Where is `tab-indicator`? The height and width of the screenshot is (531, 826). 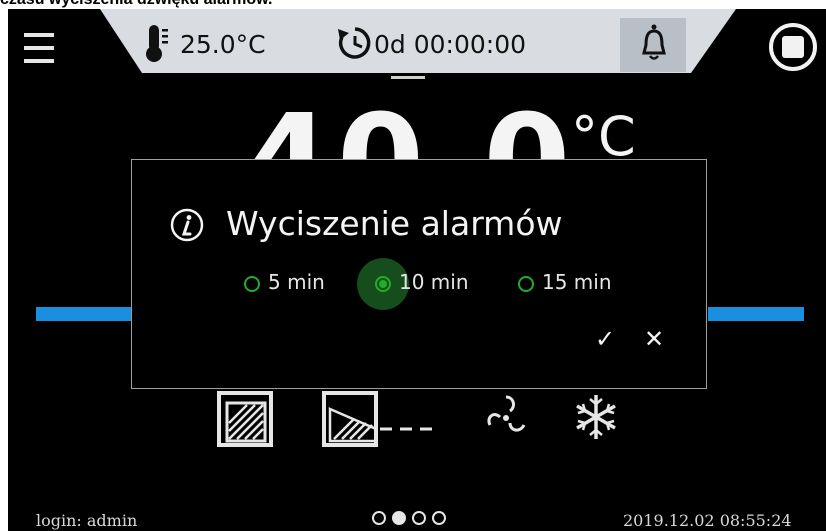 tab-indicator is located at coordinates (408, 77).